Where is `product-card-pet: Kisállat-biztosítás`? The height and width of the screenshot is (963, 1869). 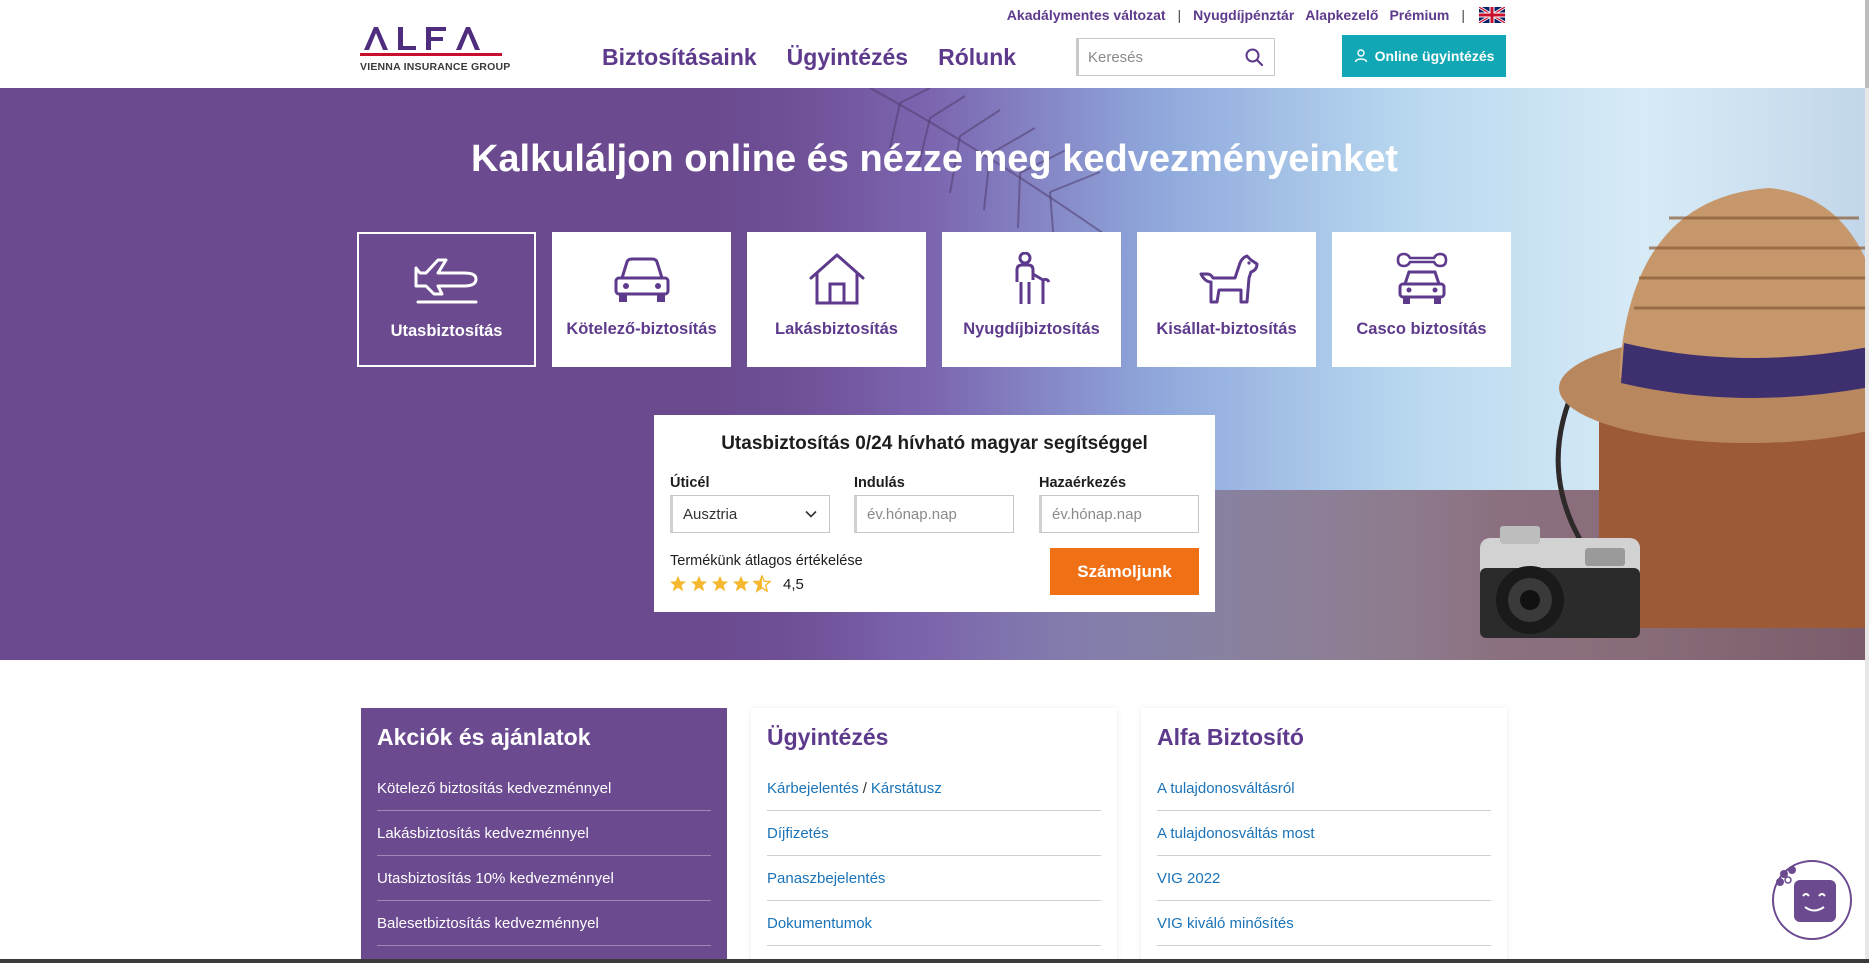
product-card-pet: Kisállat-biztosítás is located at coordinates (1226, 299).